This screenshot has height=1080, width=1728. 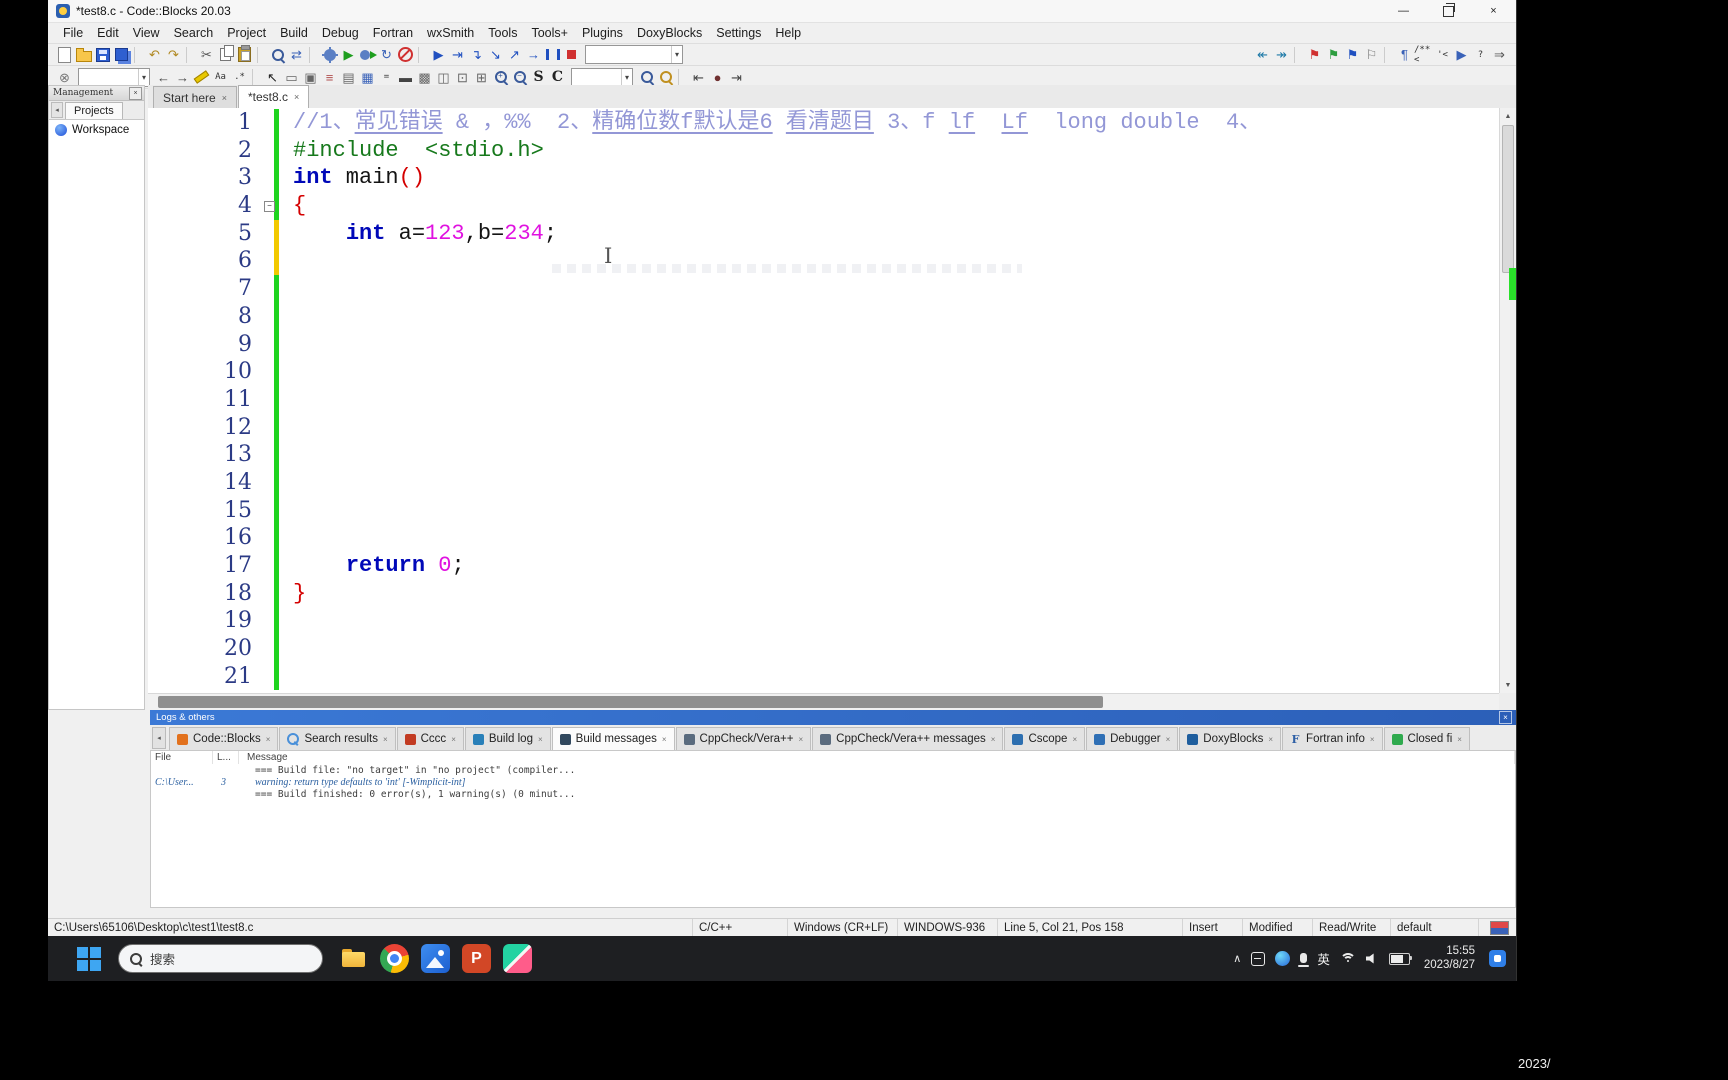 What do you see at coordinates (500, 77) in the screenshot?
I see `zoom-in-icon` at bounding box center [500, 77].